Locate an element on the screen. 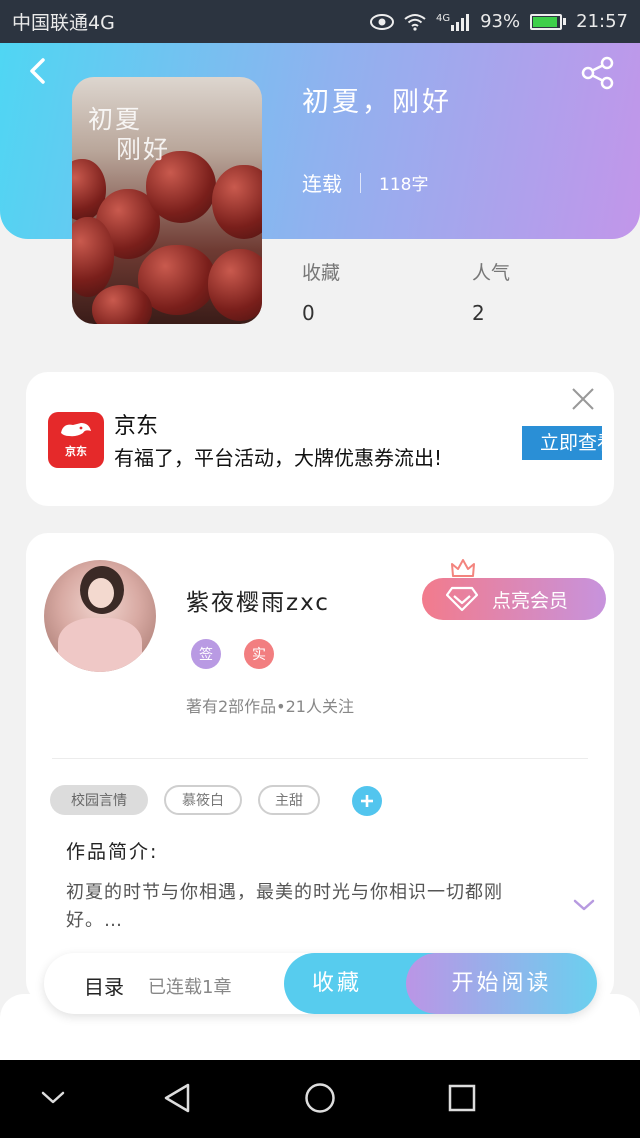 The height and width of the screenshot is (1138, 640). popularity-label: 人气 is located at coordinates (491, 273).